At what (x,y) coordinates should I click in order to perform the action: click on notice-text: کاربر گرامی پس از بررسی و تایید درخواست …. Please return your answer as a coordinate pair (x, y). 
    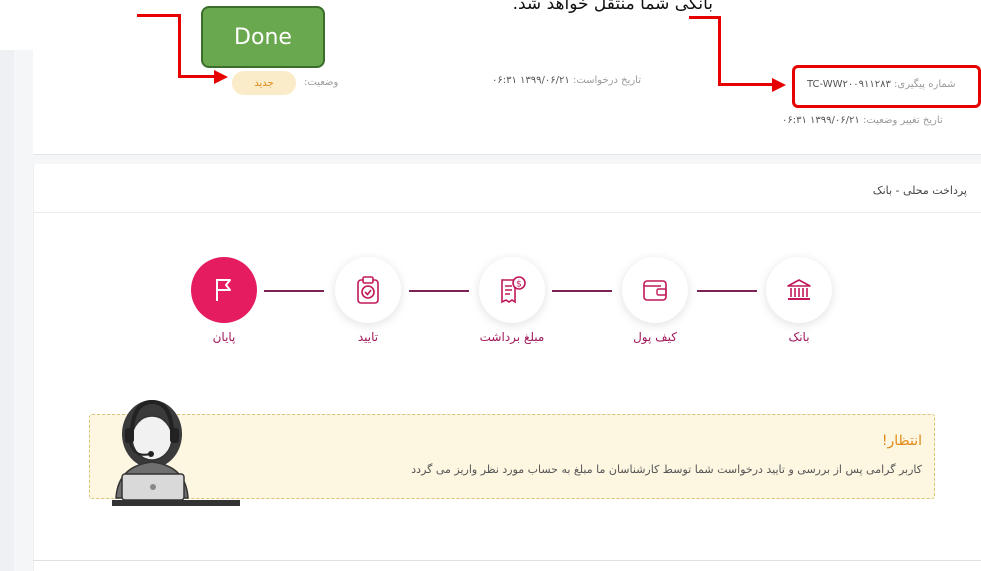
    Looking at the image, I should click on (666, 469).